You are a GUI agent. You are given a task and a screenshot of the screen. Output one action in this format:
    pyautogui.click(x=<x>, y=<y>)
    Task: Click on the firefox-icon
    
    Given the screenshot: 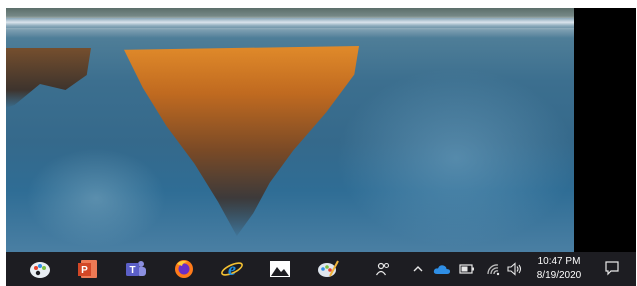 What is the action you would take?
    pyautogui.click(x=184, y=269)
    